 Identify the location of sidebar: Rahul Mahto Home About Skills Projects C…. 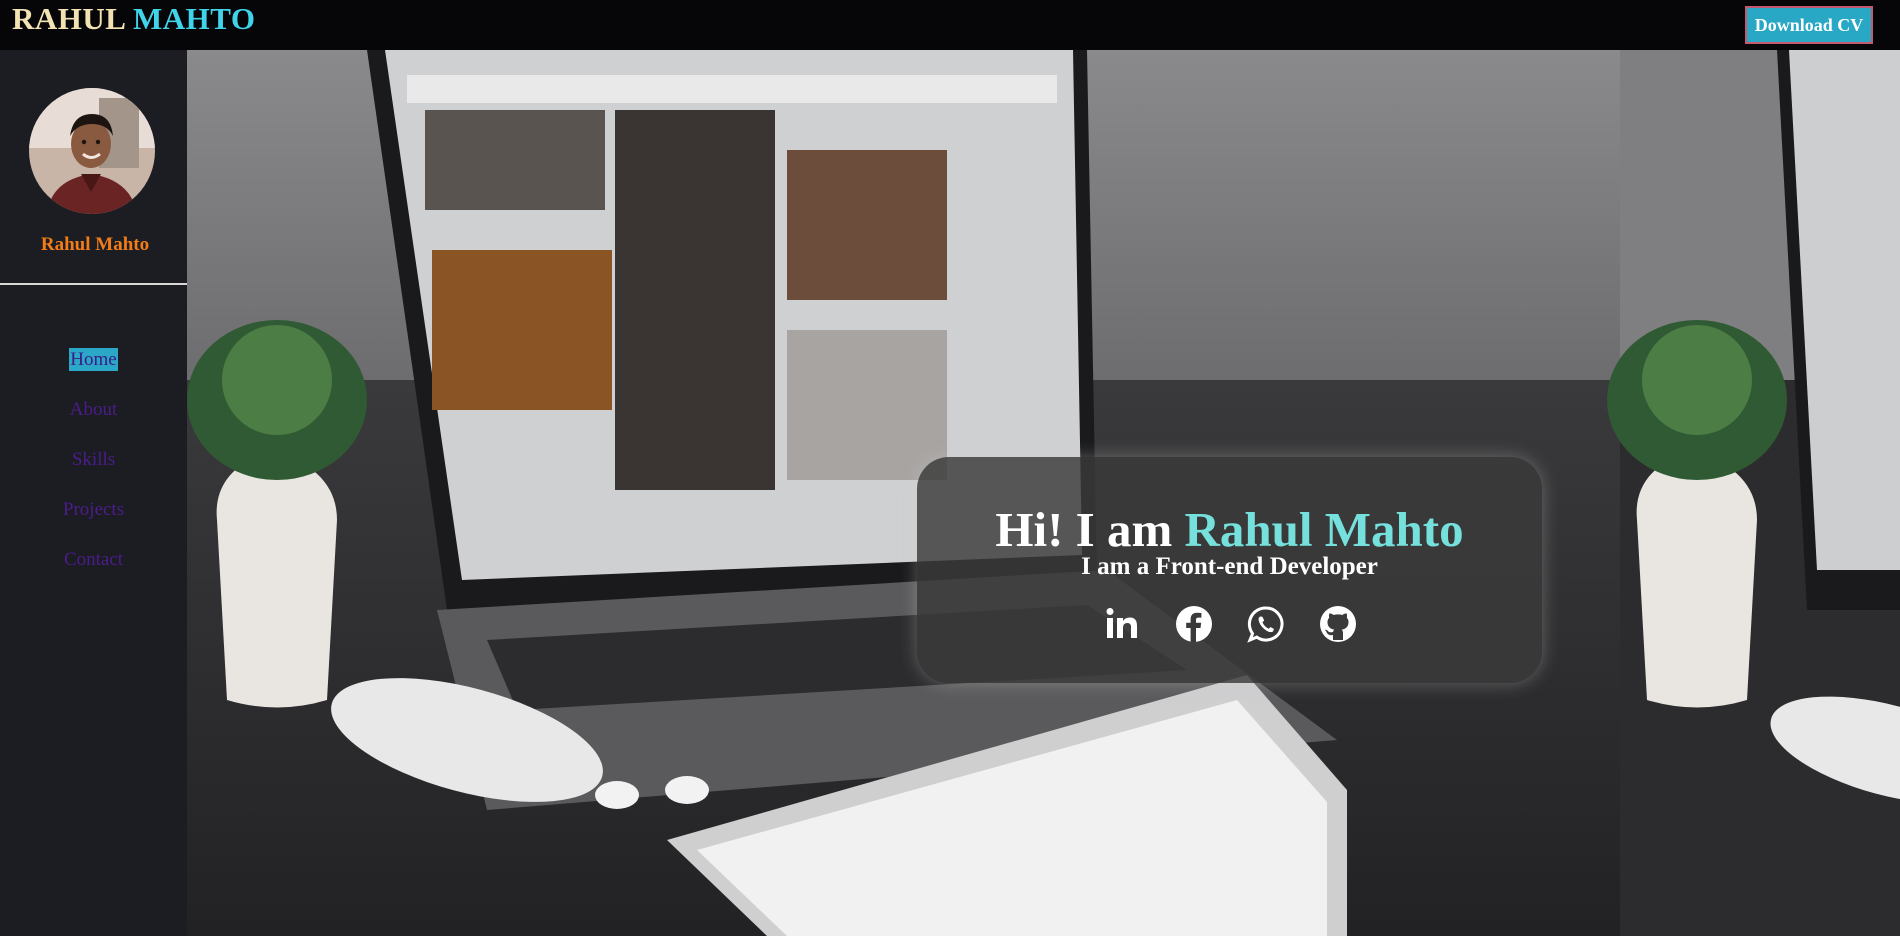
(93, 493).